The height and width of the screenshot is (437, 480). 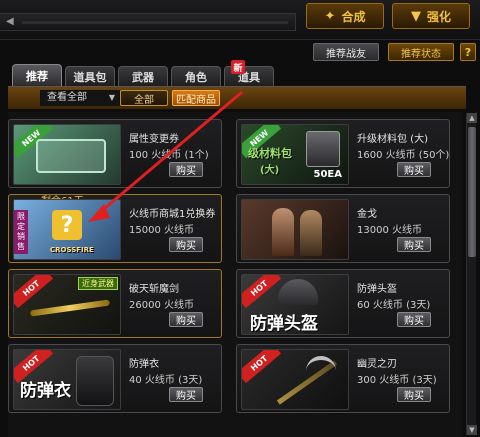 I want to click on scythe-blade-icon, so click(x=321, y=365).